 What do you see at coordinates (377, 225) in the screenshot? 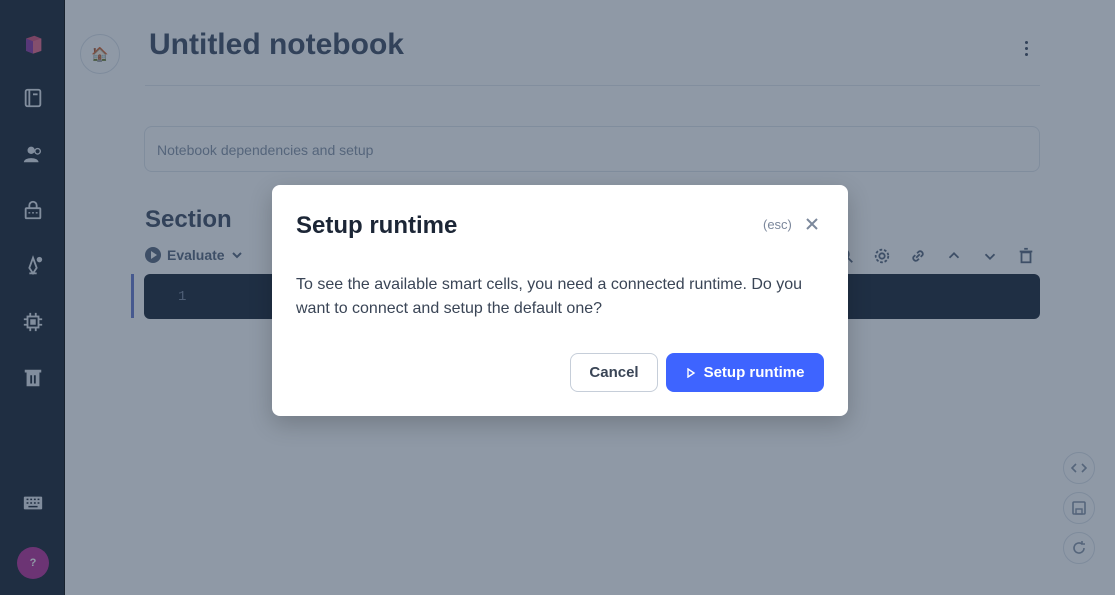
I see `modal-title: Setup runtime` at bounding box center [377, 225].